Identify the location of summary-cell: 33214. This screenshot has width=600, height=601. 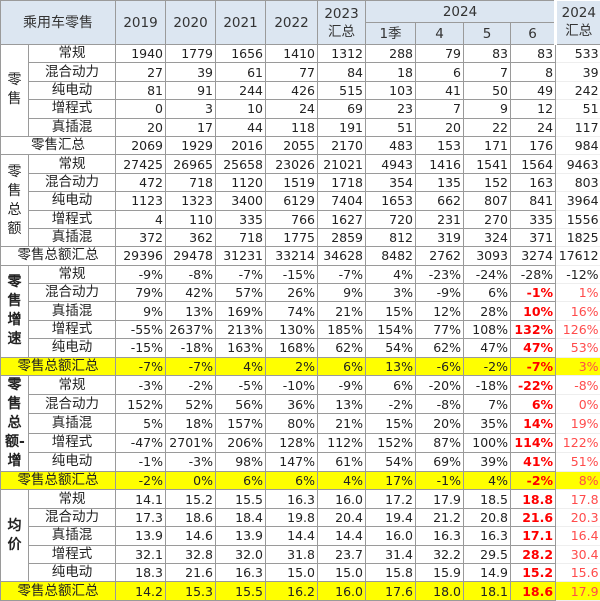
(292, 256).